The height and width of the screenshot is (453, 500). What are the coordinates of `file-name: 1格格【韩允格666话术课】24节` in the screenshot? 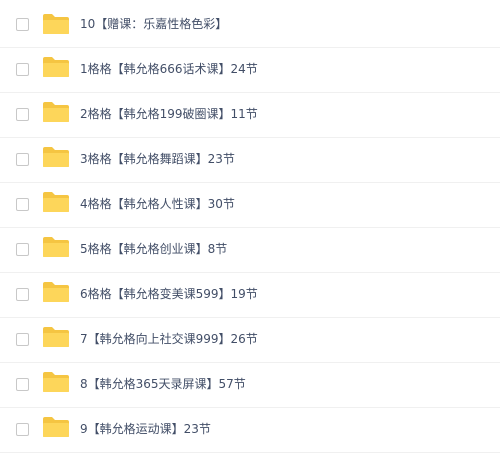 It's located at (169, 69).